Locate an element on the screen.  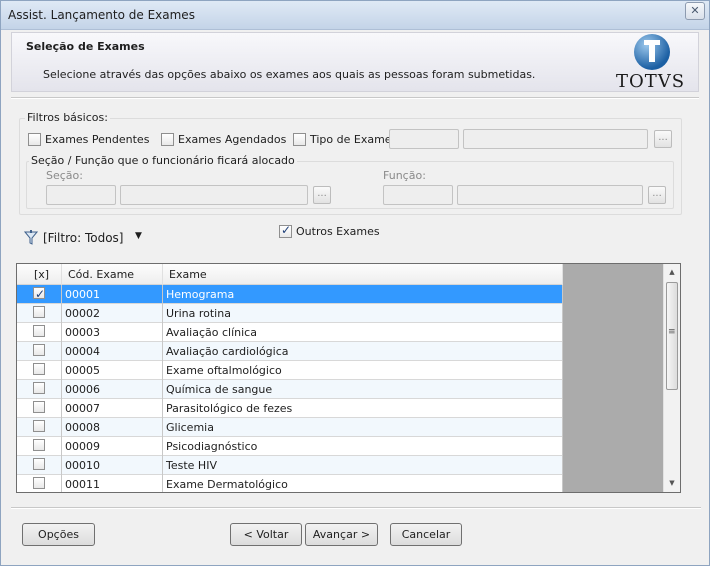
totvs-logo: TOTVS is located at coordinates (652, 63).